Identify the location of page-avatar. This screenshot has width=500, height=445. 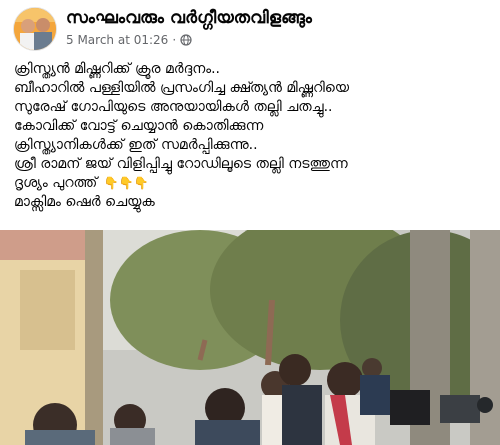
(35, 29).